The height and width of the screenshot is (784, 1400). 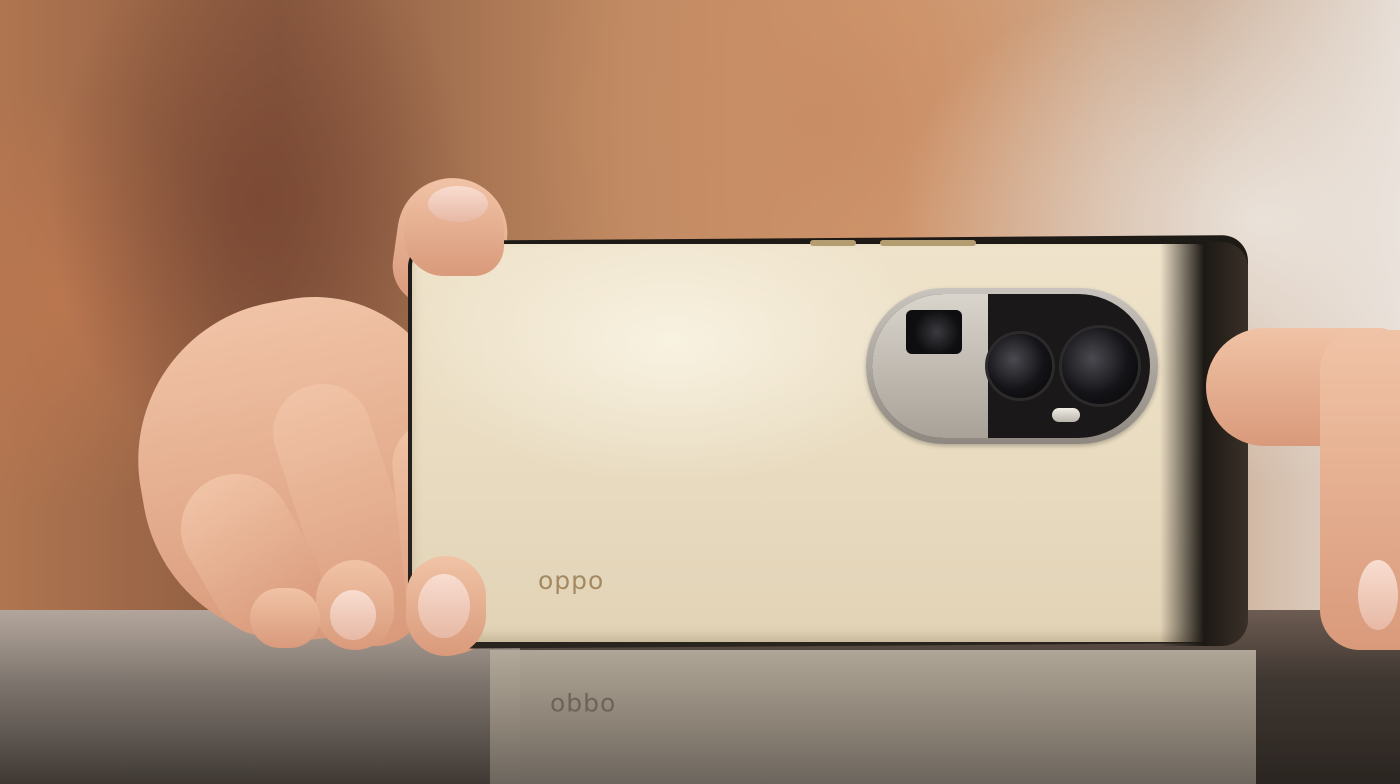 What do you see at coordinates (1204, 444) in the screenshot?
I see `phone-side-edge` at bounding box center [1204, 444].